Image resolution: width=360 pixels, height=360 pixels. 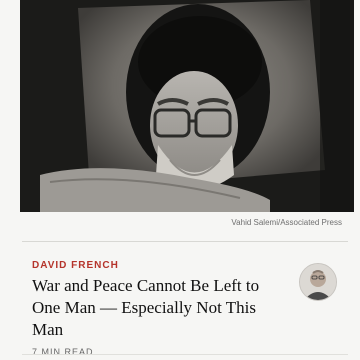 What do you see at coordinates (286, 222) in the screenshot?
I see `photo-credit: Vahid Salemi/Associated Press` at bounding box center [286, 222].